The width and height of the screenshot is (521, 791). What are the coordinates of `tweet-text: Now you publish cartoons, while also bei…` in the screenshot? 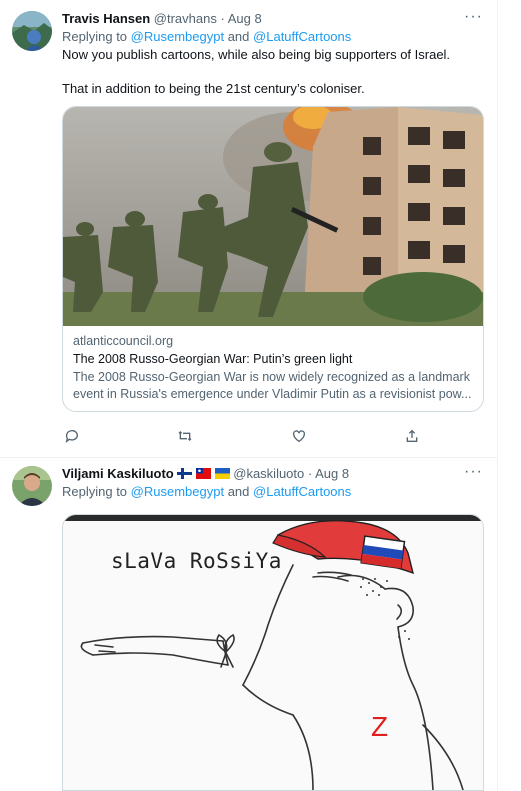 It's located at (274, 71).